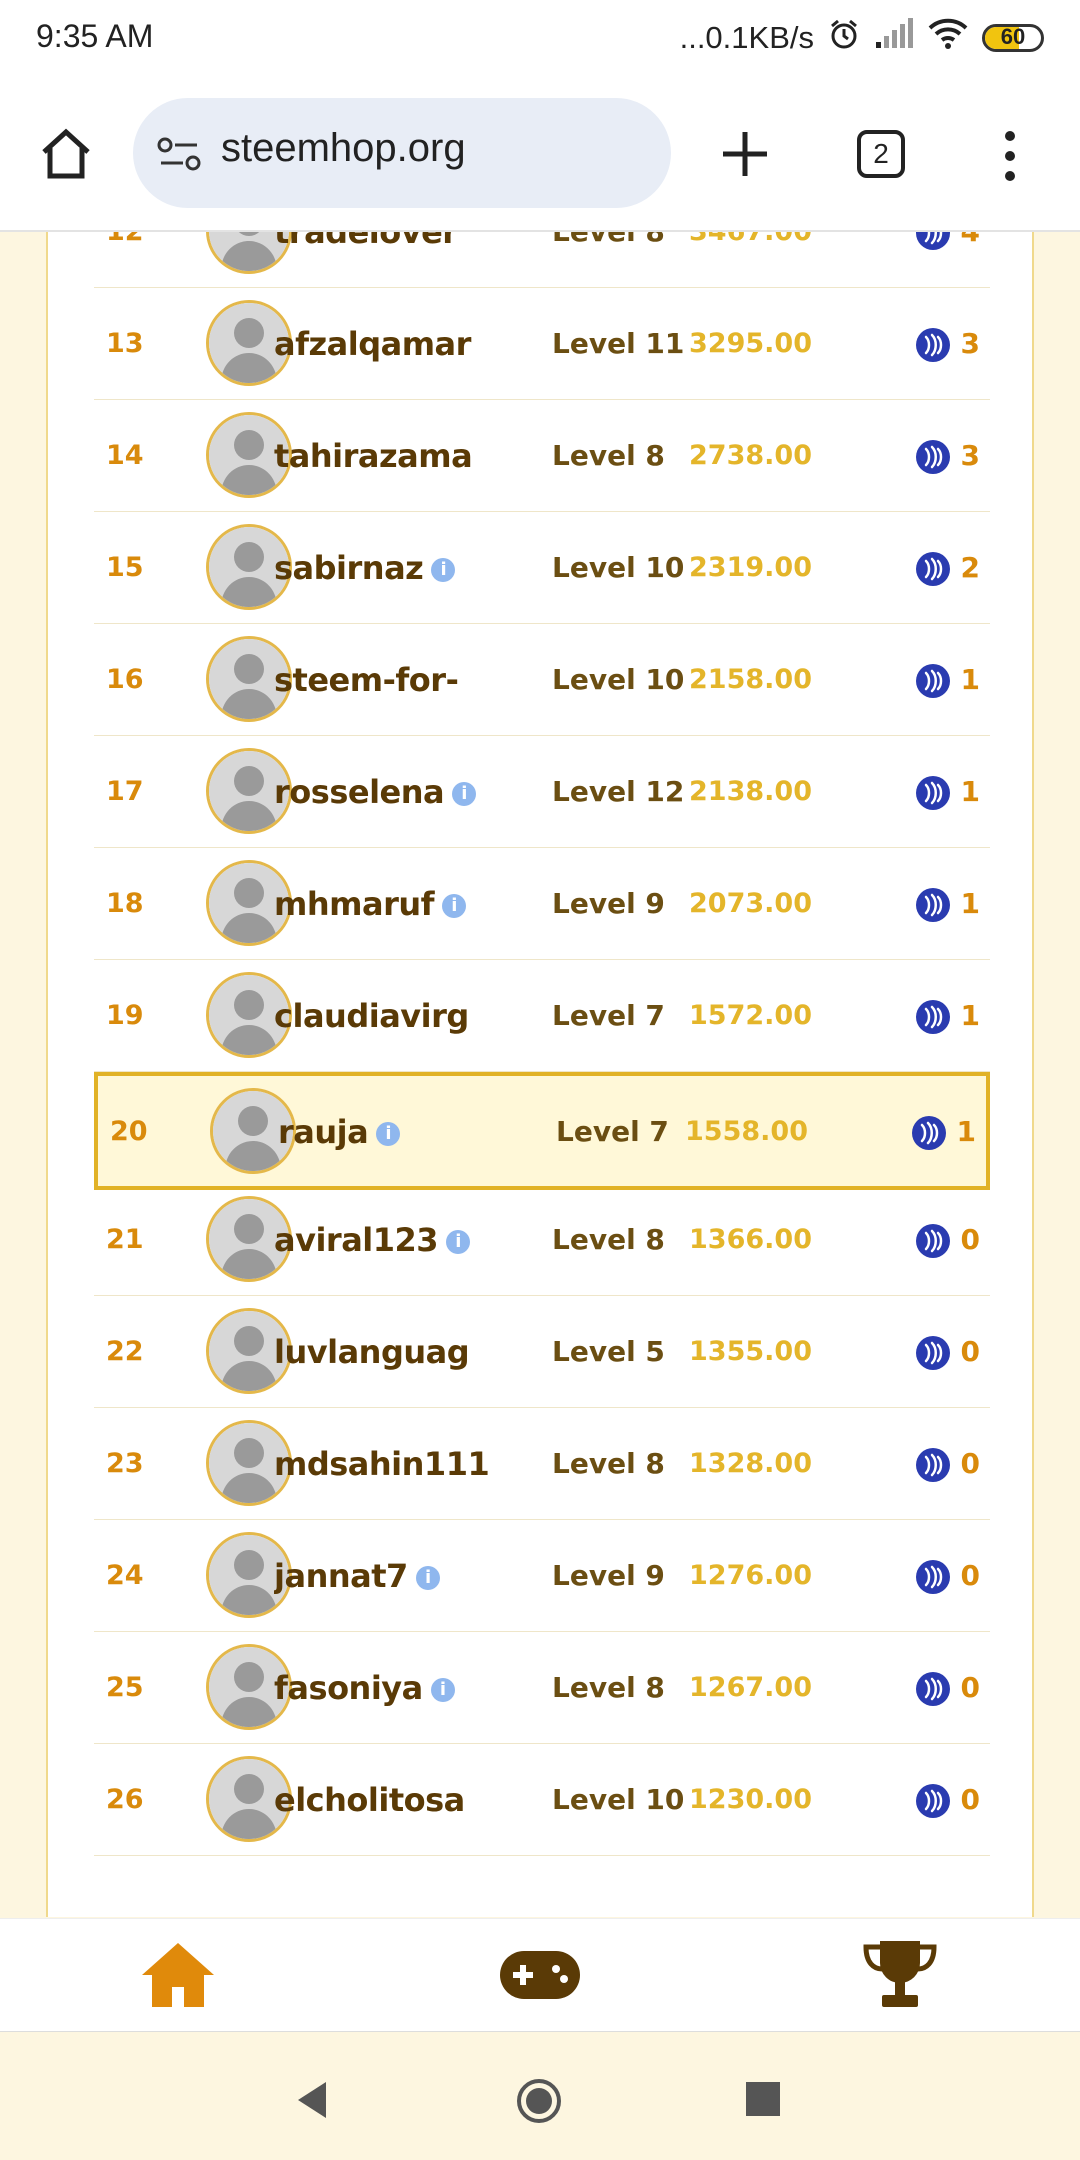  I want to click on system-home-button, so click(539, 2101).